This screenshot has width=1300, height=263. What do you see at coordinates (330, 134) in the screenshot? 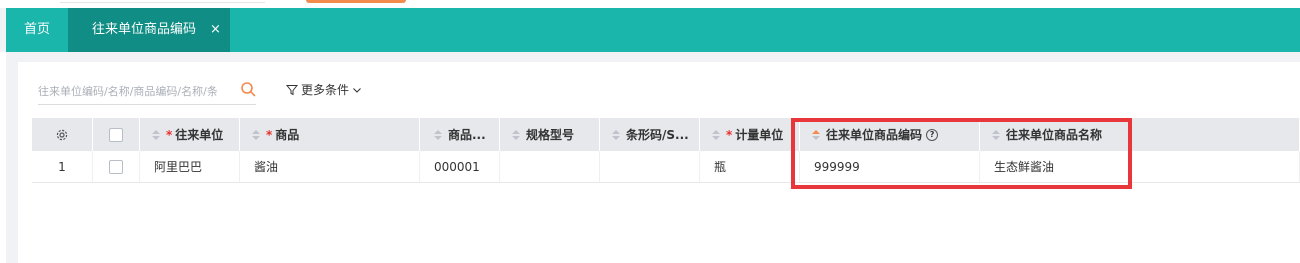
I see `header-product: * 商品` at bounding box center [330, 134].